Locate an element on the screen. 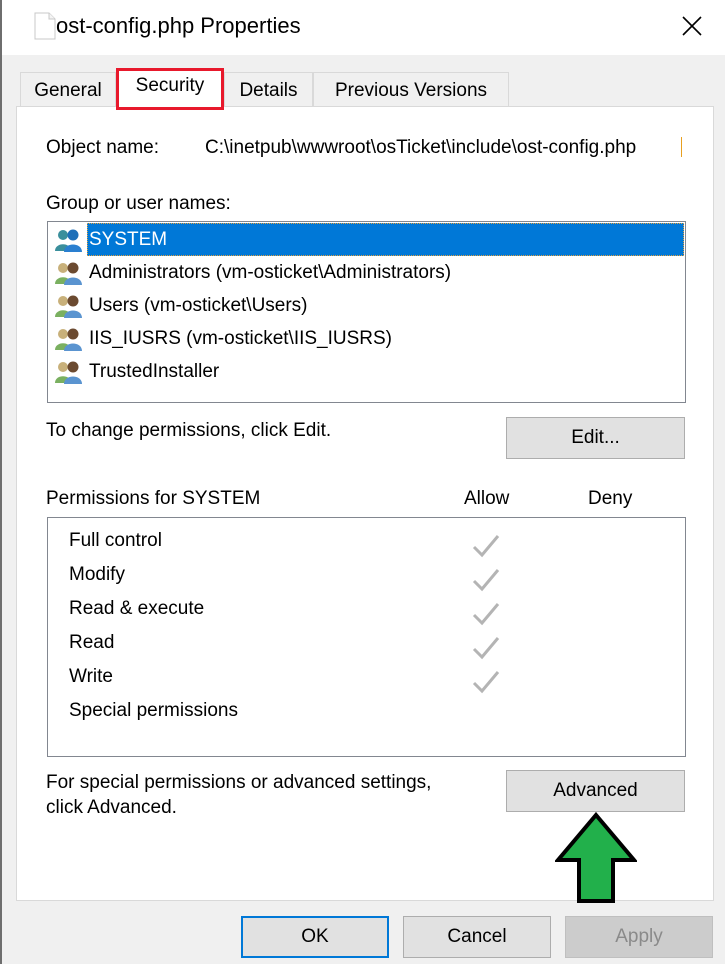  change-permissions-hint: To change permissions, click Edit. is located at coordinates (189, 430).